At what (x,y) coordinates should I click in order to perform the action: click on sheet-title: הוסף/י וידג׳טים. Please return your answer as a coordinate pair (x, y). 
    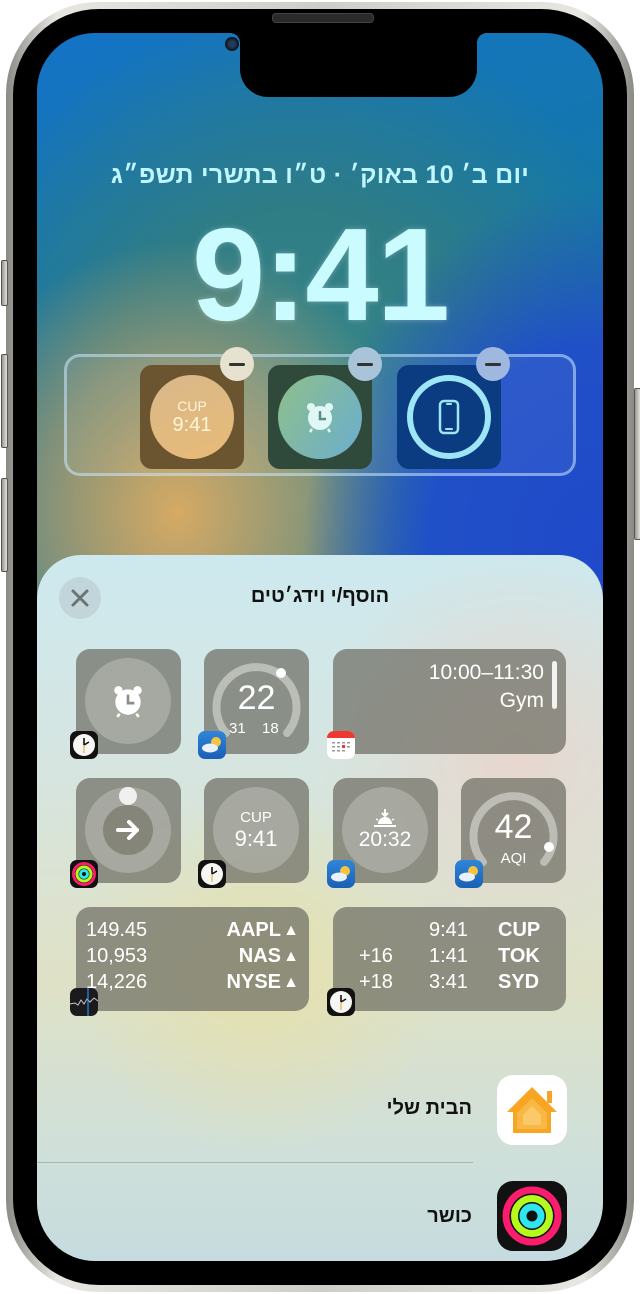
    Looking at the image, I should click on (320, 596).